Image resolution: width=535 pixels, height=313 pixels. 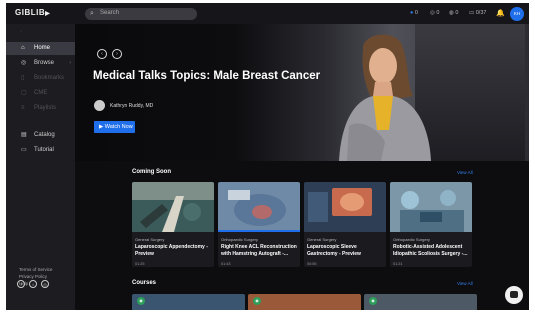 What do you see at coordinates (40, 150) in the screenshot?
I see `sidebar-item-tutorial: ▭ Tutorial` at bounding box center [40, 150].